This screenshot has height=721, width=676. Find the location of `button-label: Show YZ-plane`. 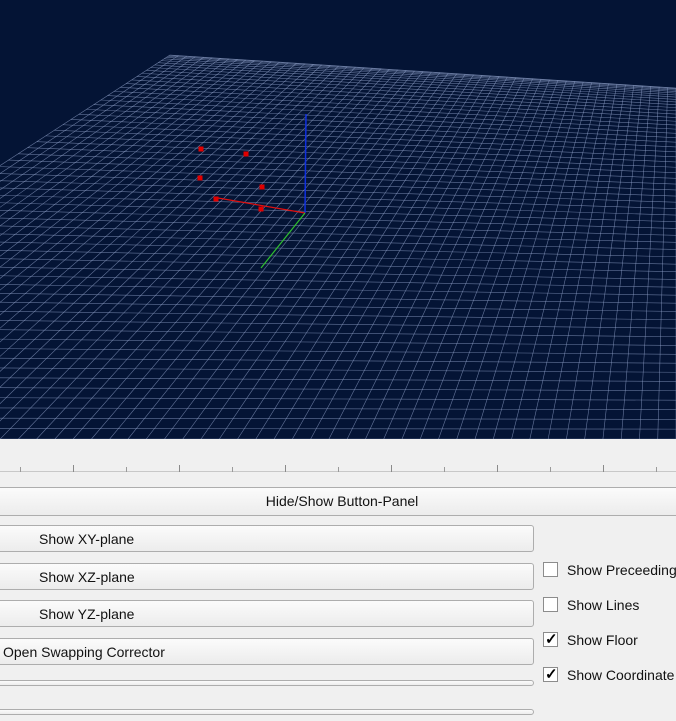

button-label: Show YZ-plane is located at coordinates (87, 614).